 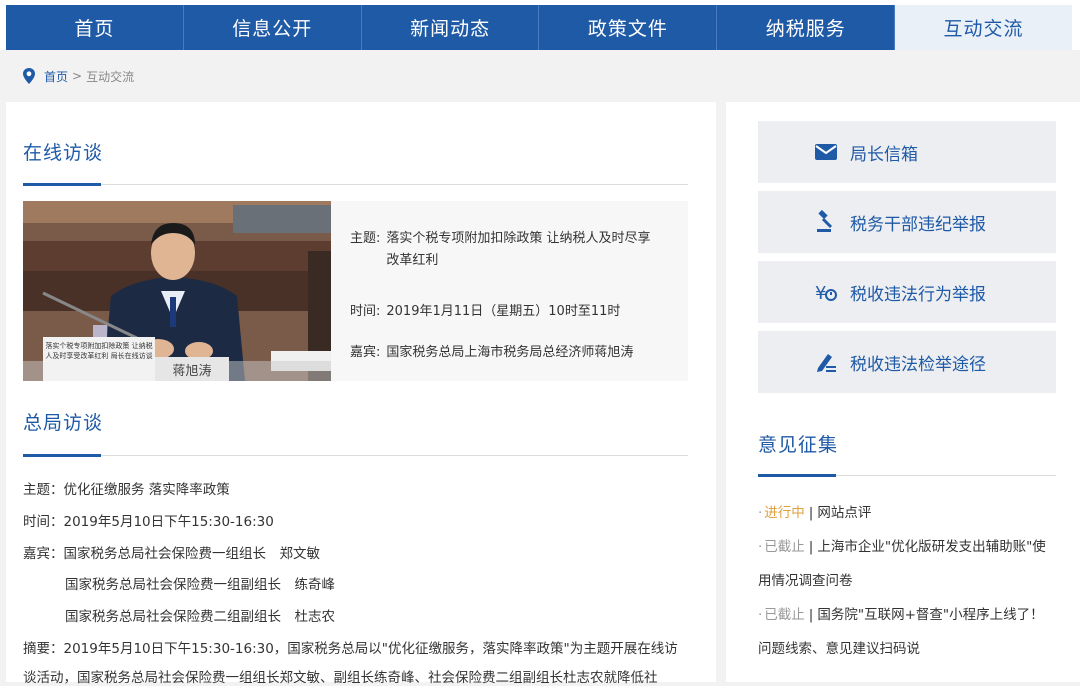 What do you see at coordinates (806, 27) in the screenshot?
I see `nav-item-tax-service: 纳税服务` at bounding box center [806, 27].